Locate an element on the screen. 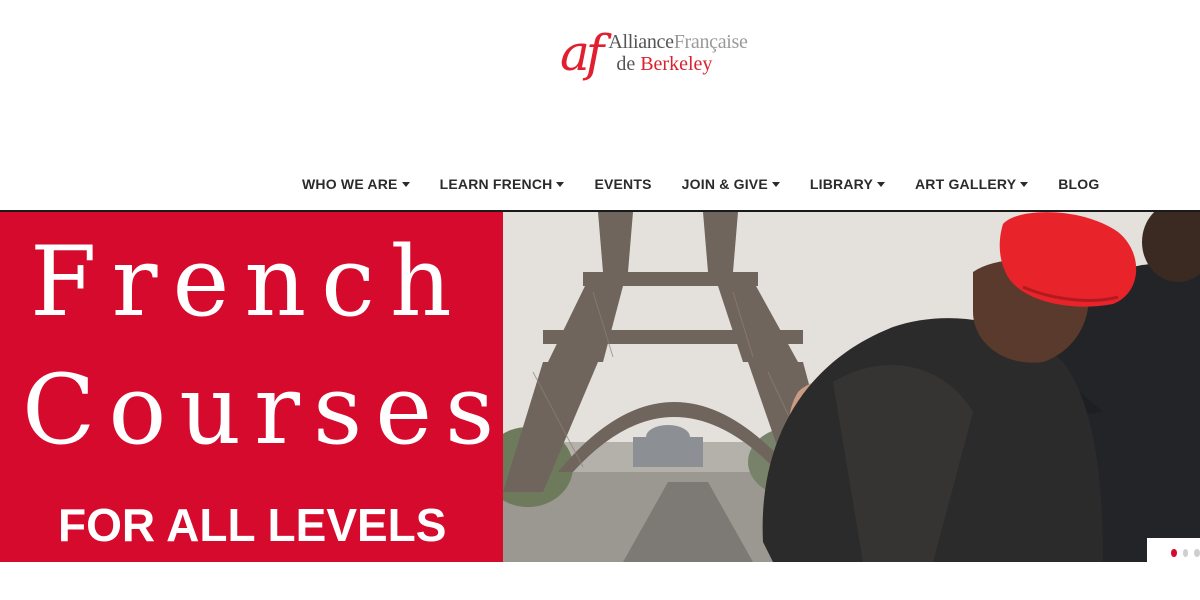  hero-title-line-1: French is located at coordinates (248, 282).